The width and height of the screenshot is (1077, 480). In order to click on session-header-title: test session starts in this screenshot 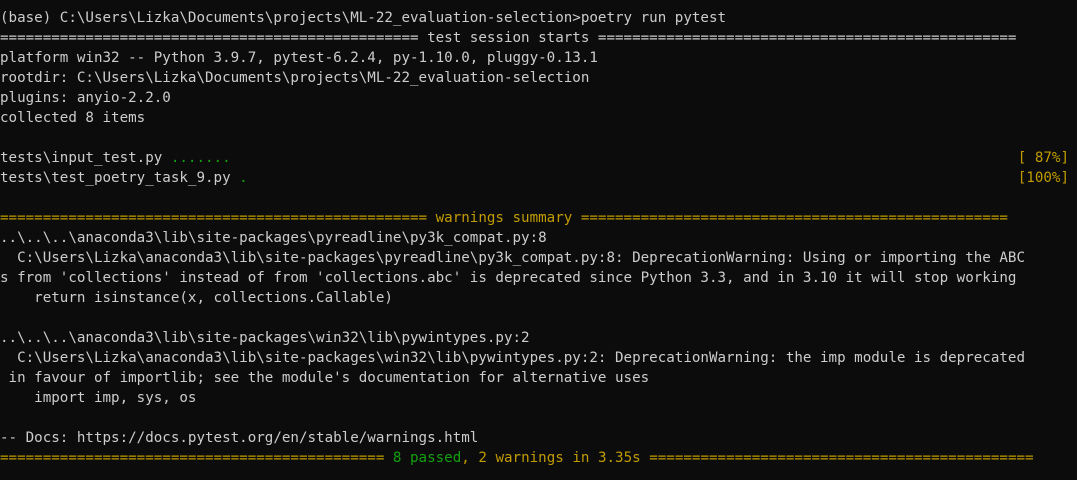, I will do `click(508, 38)`.